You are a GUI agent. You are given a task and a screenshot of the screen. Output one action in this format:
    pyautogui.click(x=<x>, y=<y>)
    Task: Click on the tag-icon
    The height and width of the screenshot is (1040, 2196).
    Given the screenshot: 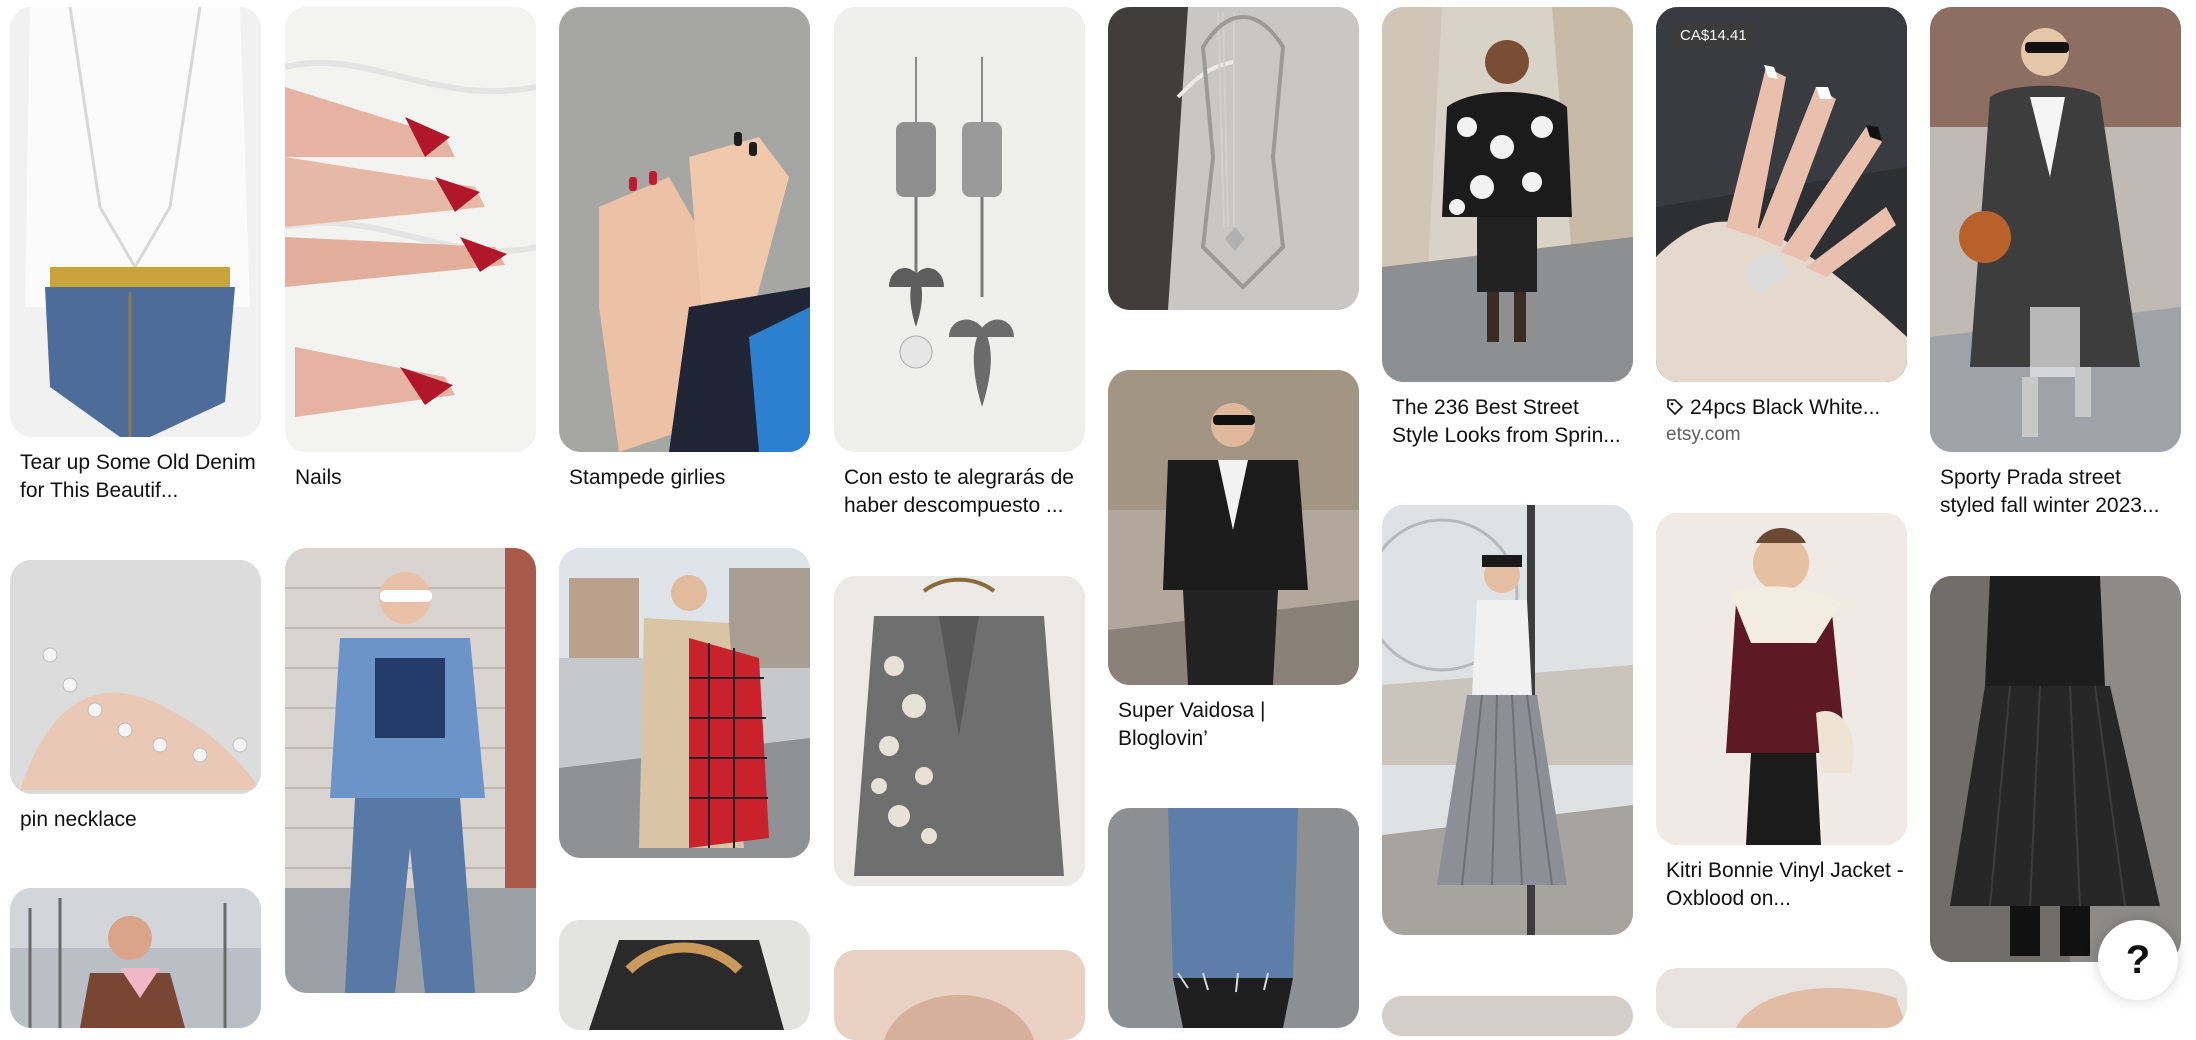 What is the action you would take?
    pyautogui.click(x=1675, y=406)
    